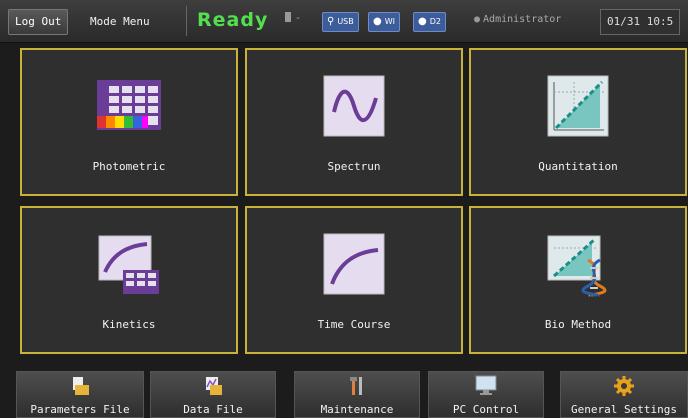 The width and height of the screenshot is (688, 418). I want to click on photometric-grid-icon, so click(129, 105).